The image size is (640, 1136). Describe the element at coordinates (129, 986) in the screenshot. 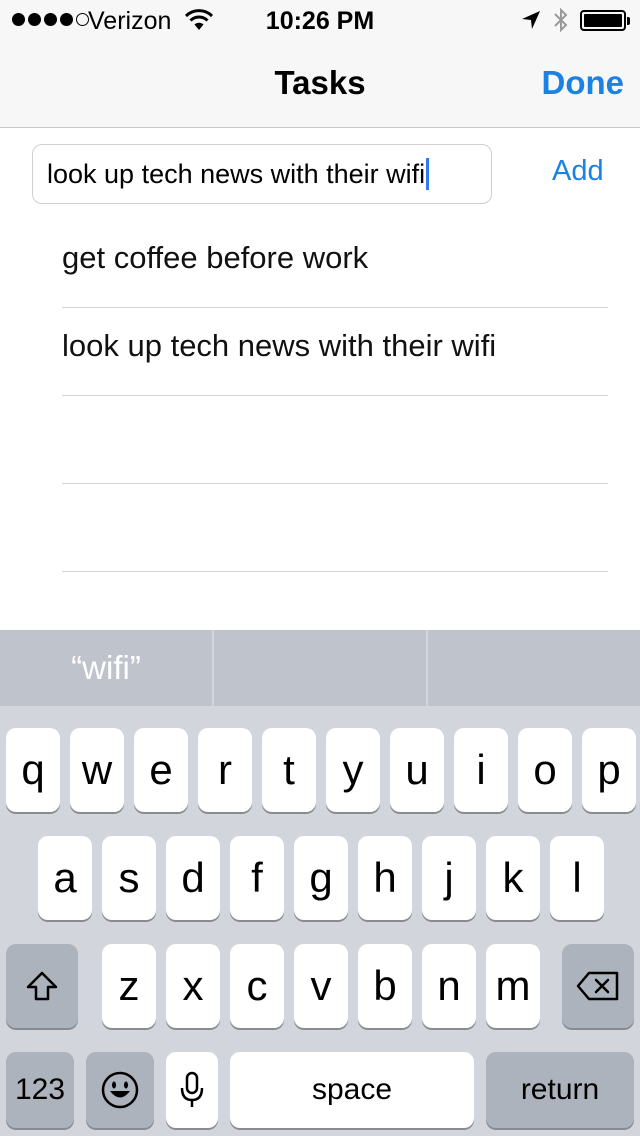

I see `key: z` at that location.